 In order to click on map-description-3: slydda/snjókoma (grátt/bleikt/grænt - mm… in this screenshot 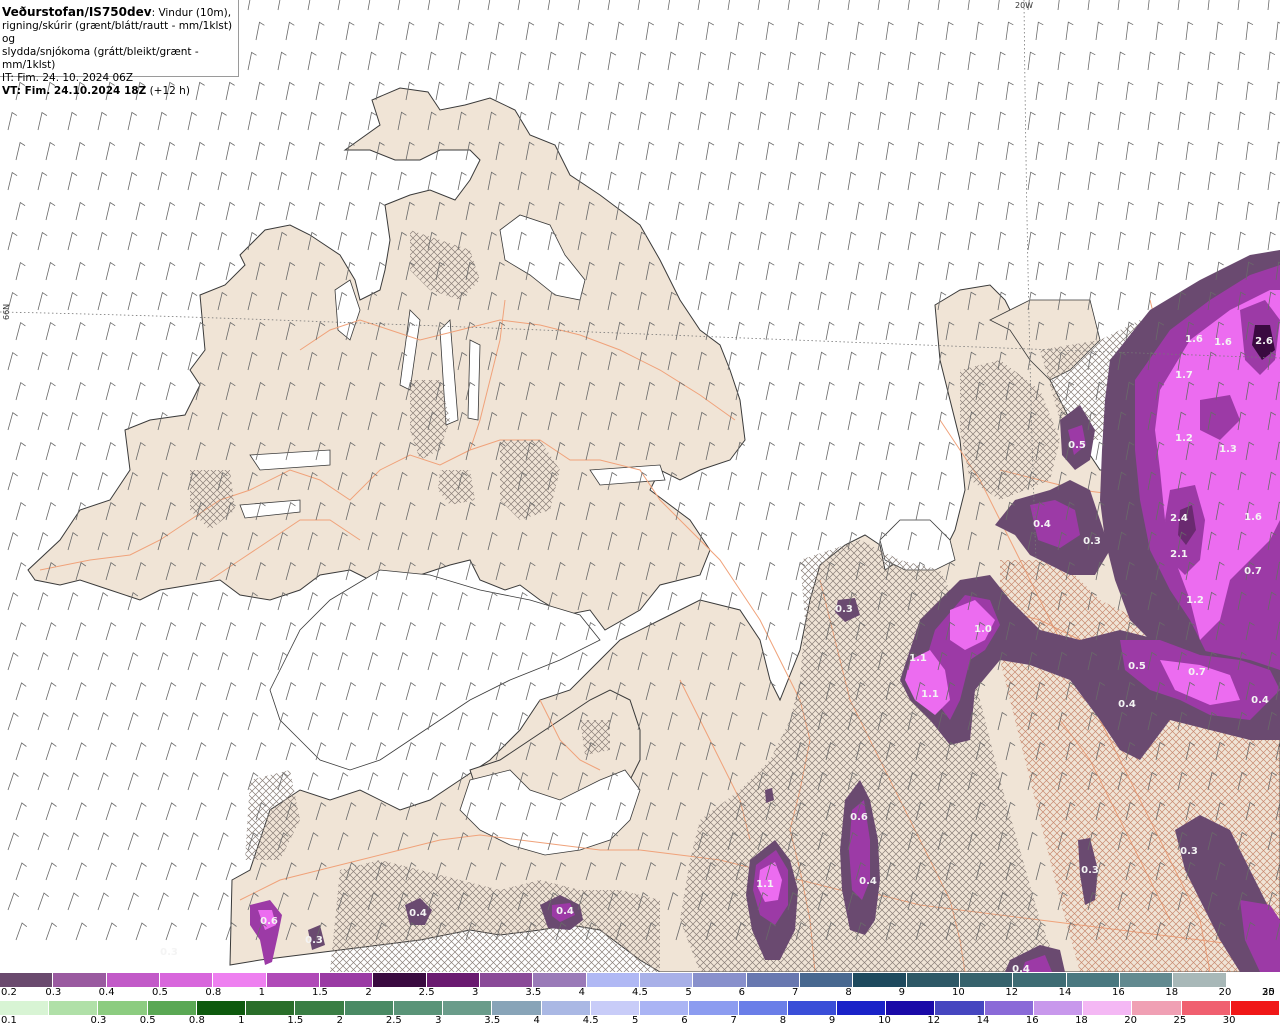, I will do `click(100, 58)`.